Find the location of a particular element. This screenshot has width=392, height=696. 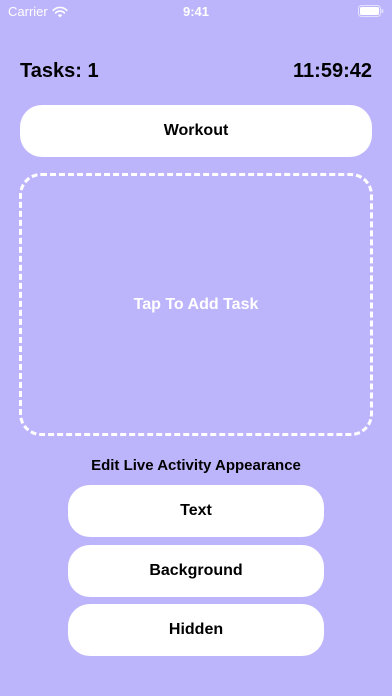

background-option-button: Background is located at coordinates (196, 571).